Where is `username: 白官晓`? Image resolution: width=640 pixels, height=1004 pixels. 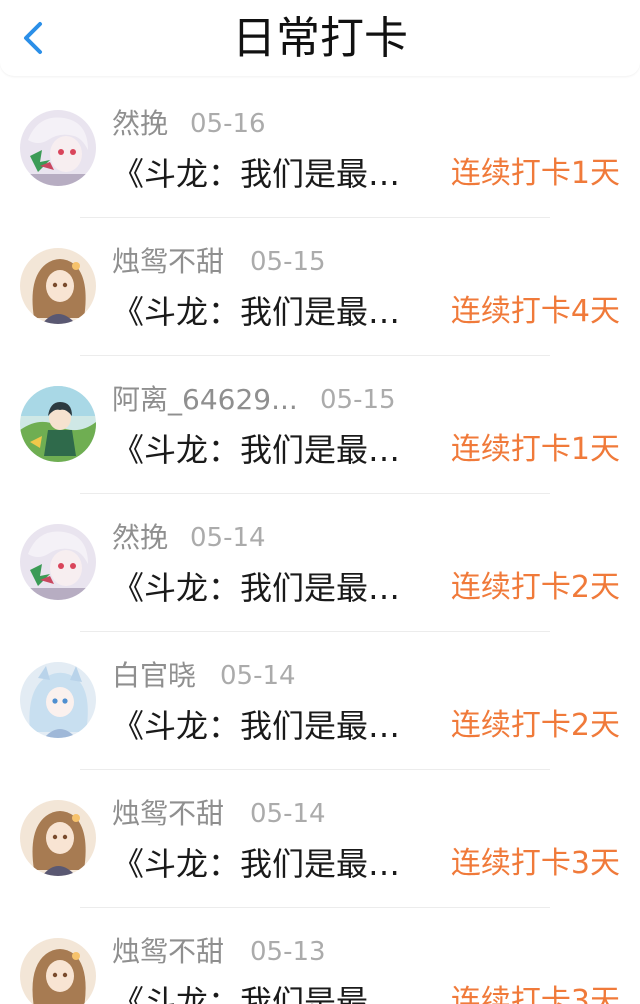
username: 白官晓 is located at coordinates (154, 676).